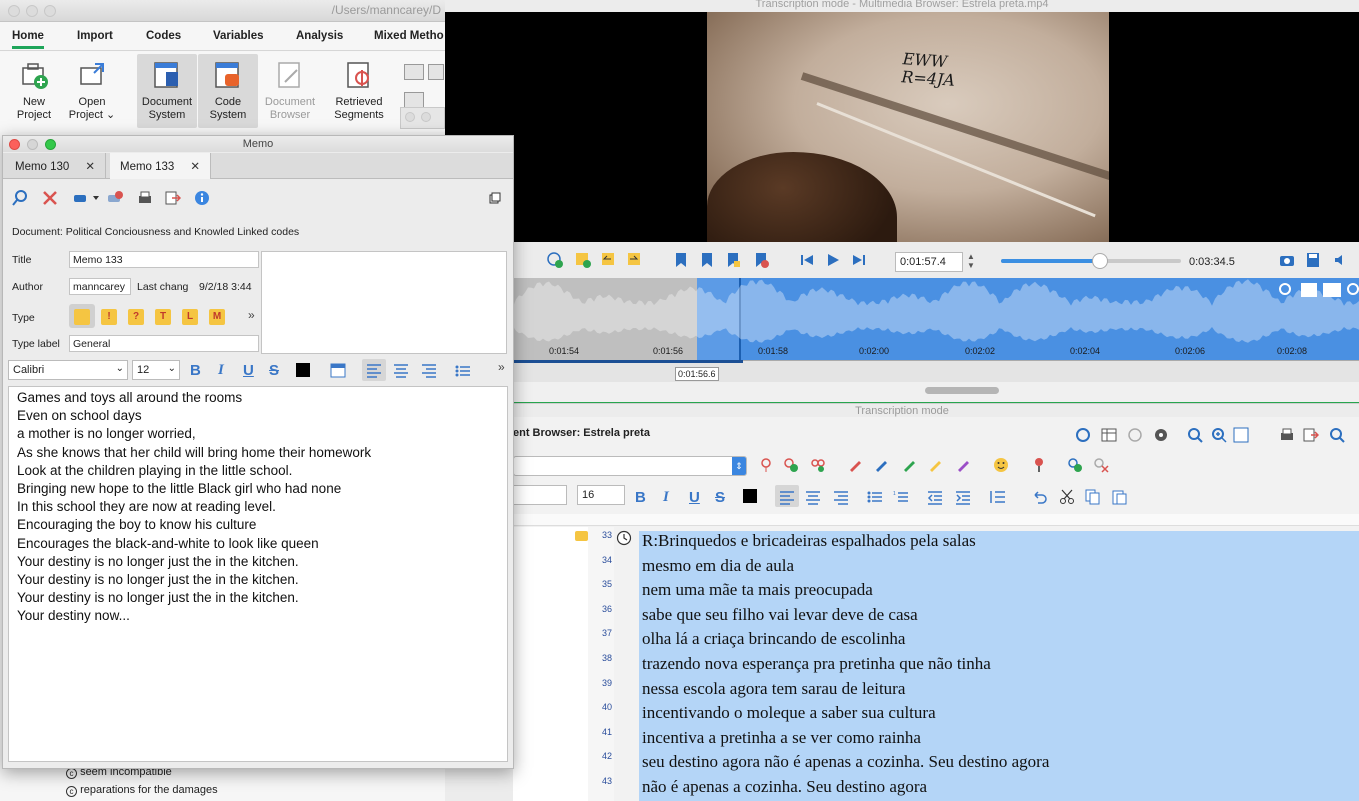  Describe the element at coordinates (290, 90) in the screenshot. I see `document-browser-button: Document Browser` at that location.